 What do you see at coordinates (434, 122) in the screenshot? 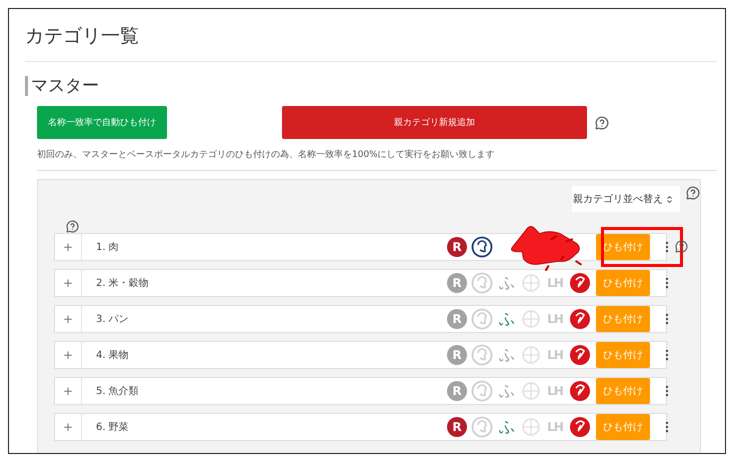
I see `add-category-button: 親カテゴリ新規追加` at bounding box center [434, 122].